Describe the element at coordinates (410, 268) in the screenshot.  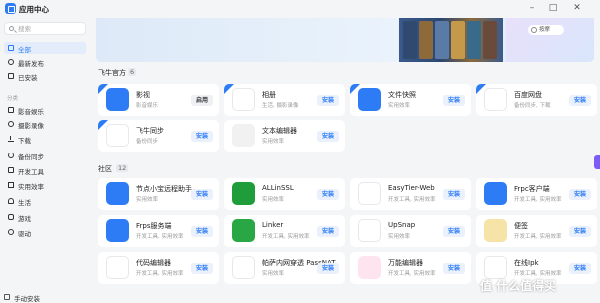
I see `app-card: 万能编辑器 开发工具, 实用效率 安装` at that location.